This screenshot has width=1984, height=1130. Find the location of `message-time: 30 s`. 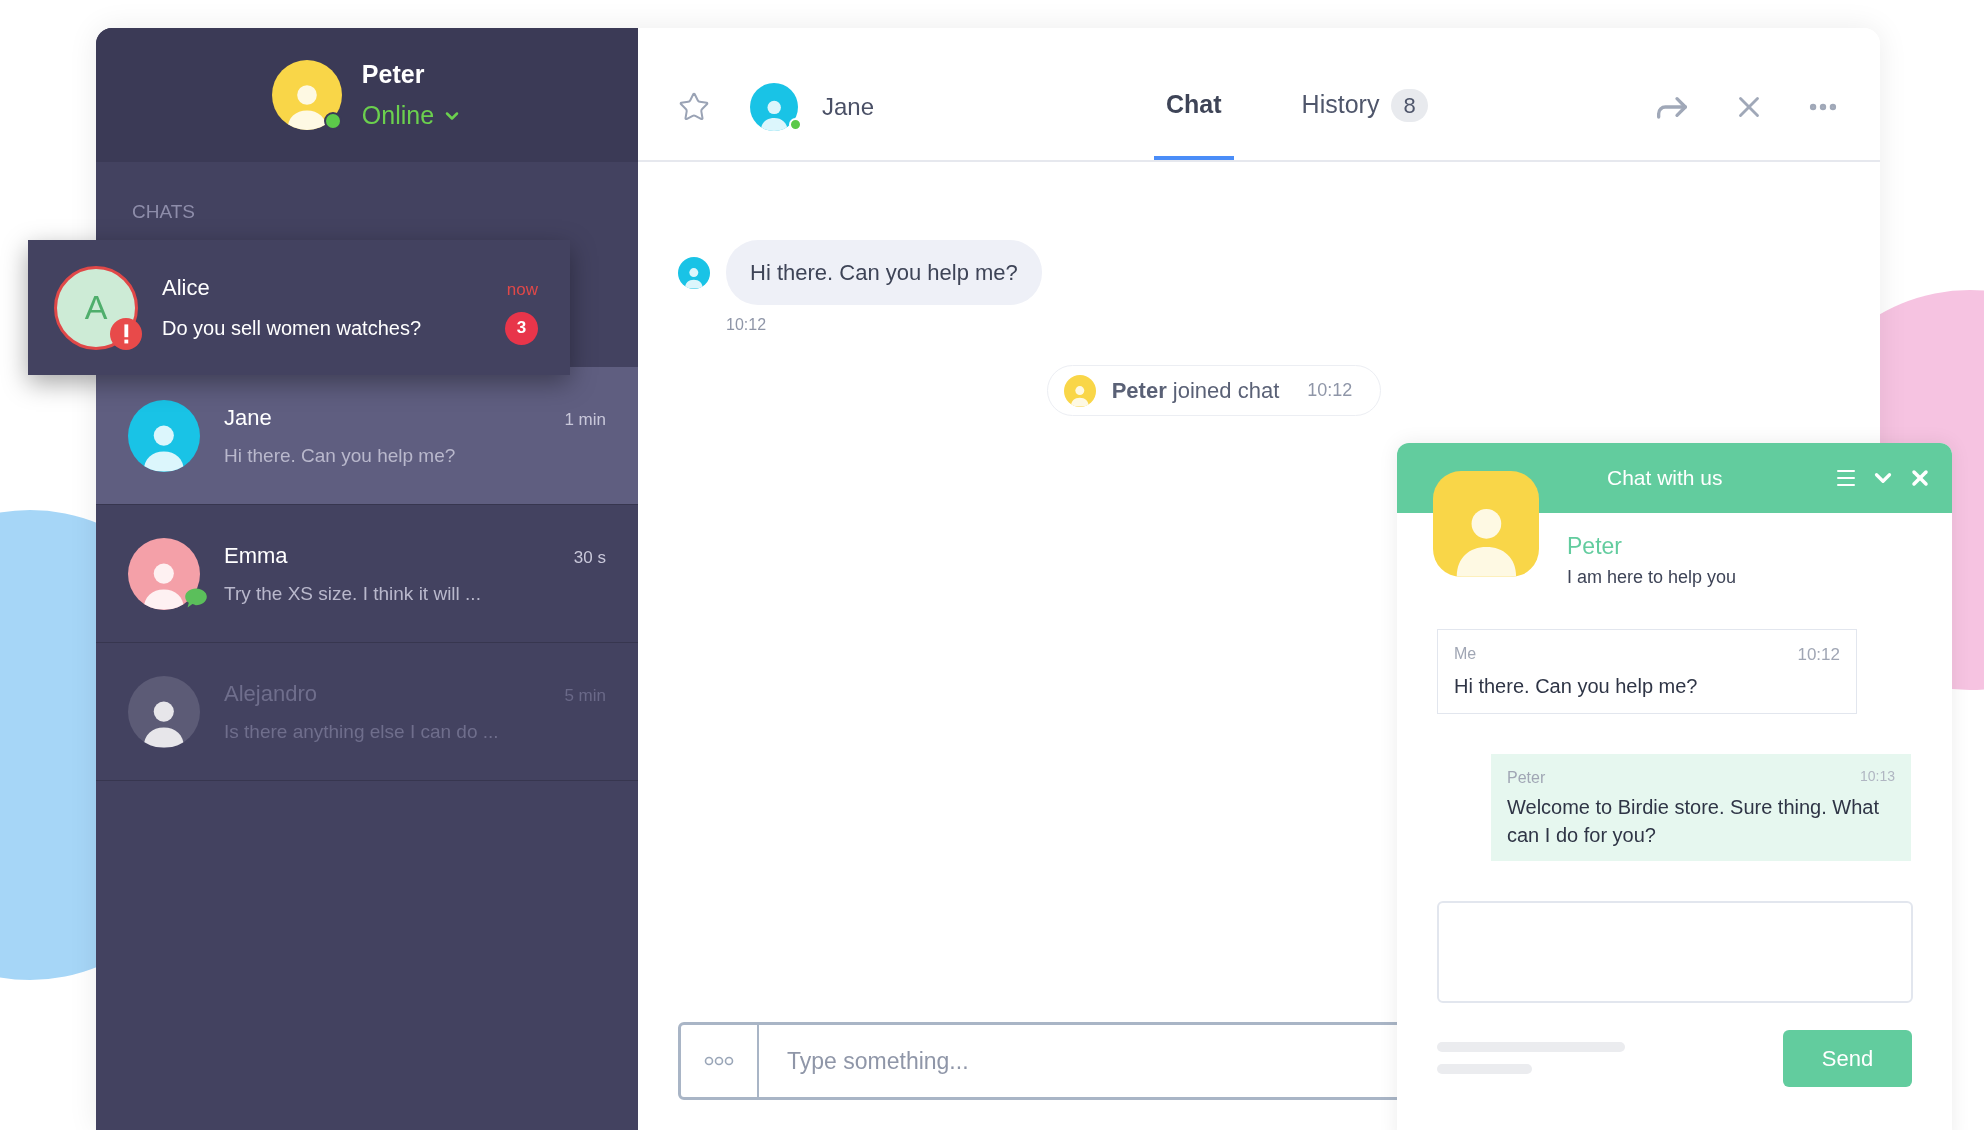

message-time: 30 s is located at coordinates (589, 557).